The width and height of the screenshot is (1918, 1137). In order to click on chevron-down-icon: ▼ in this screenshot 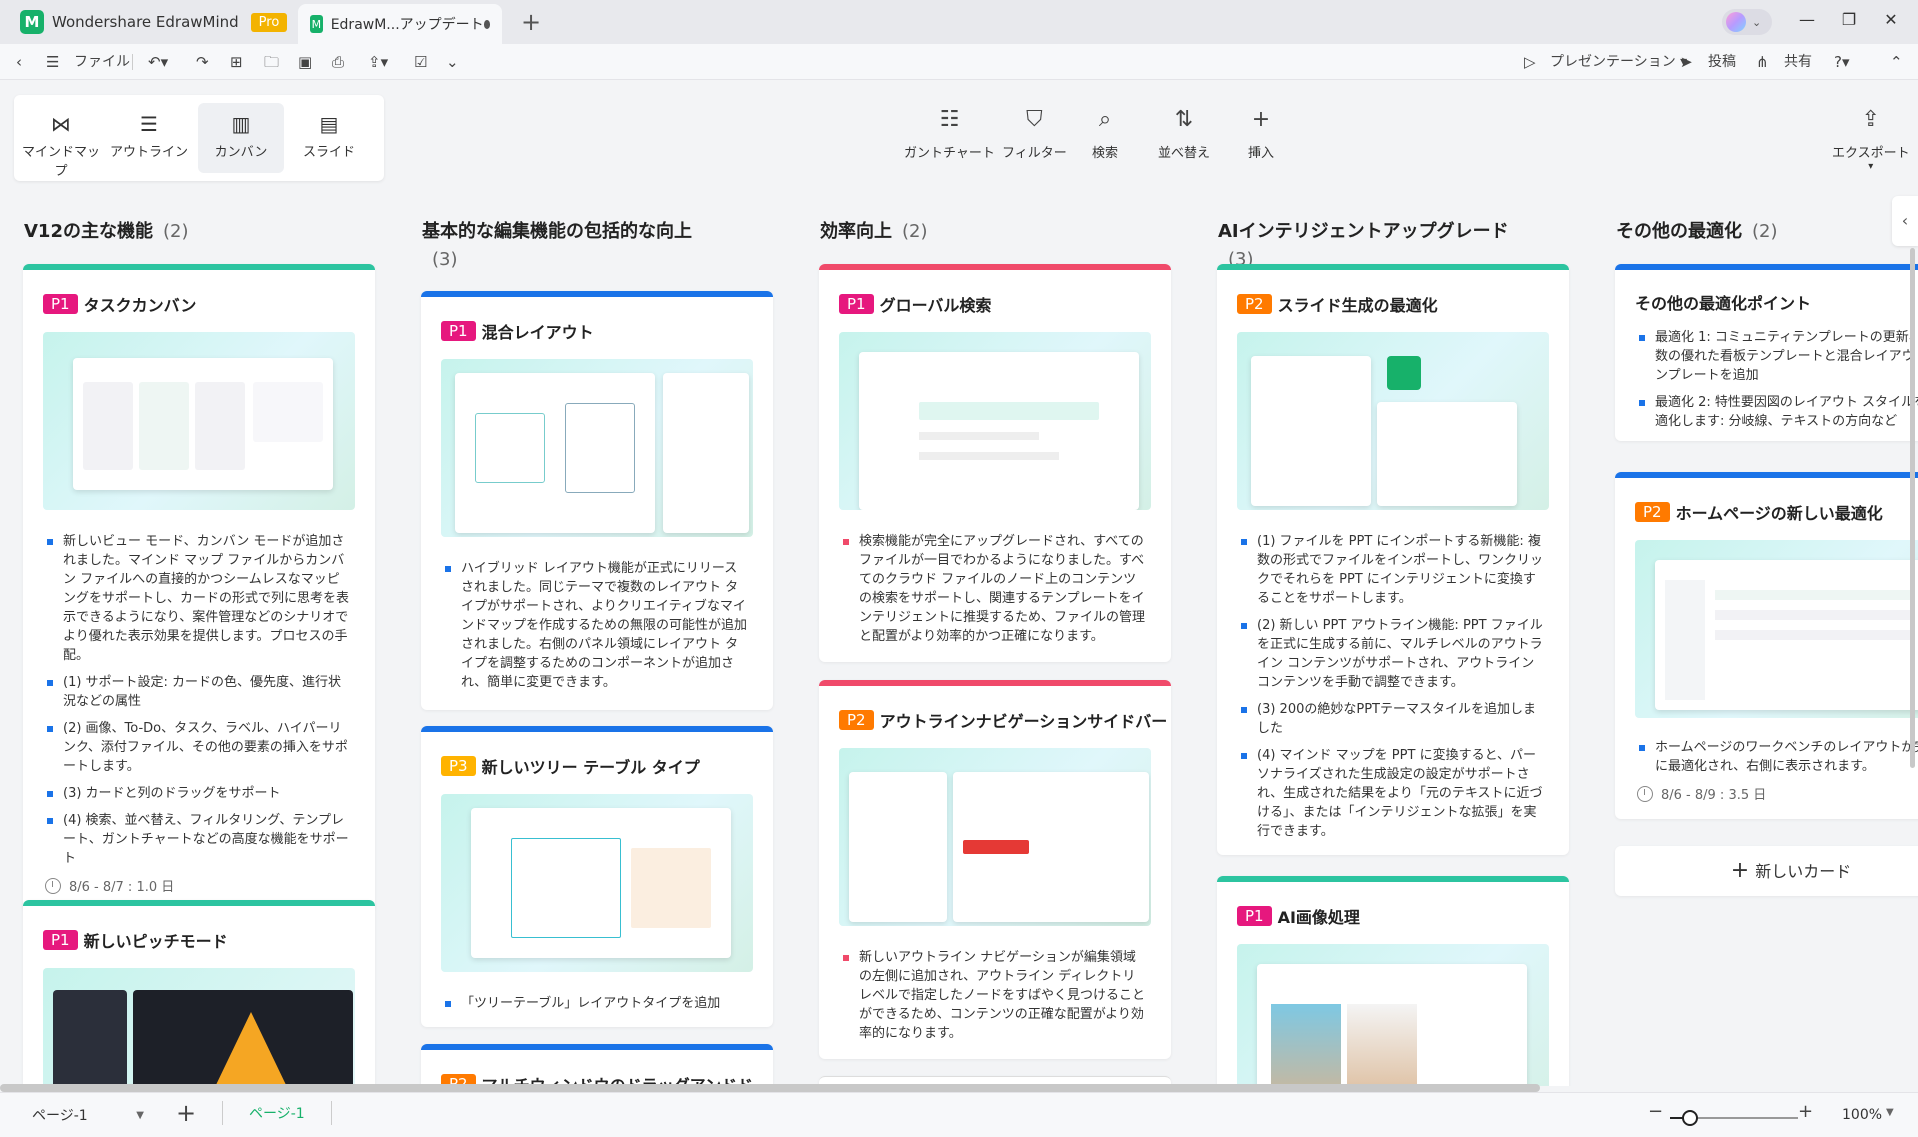, I will do `click(1890, 1112)`.